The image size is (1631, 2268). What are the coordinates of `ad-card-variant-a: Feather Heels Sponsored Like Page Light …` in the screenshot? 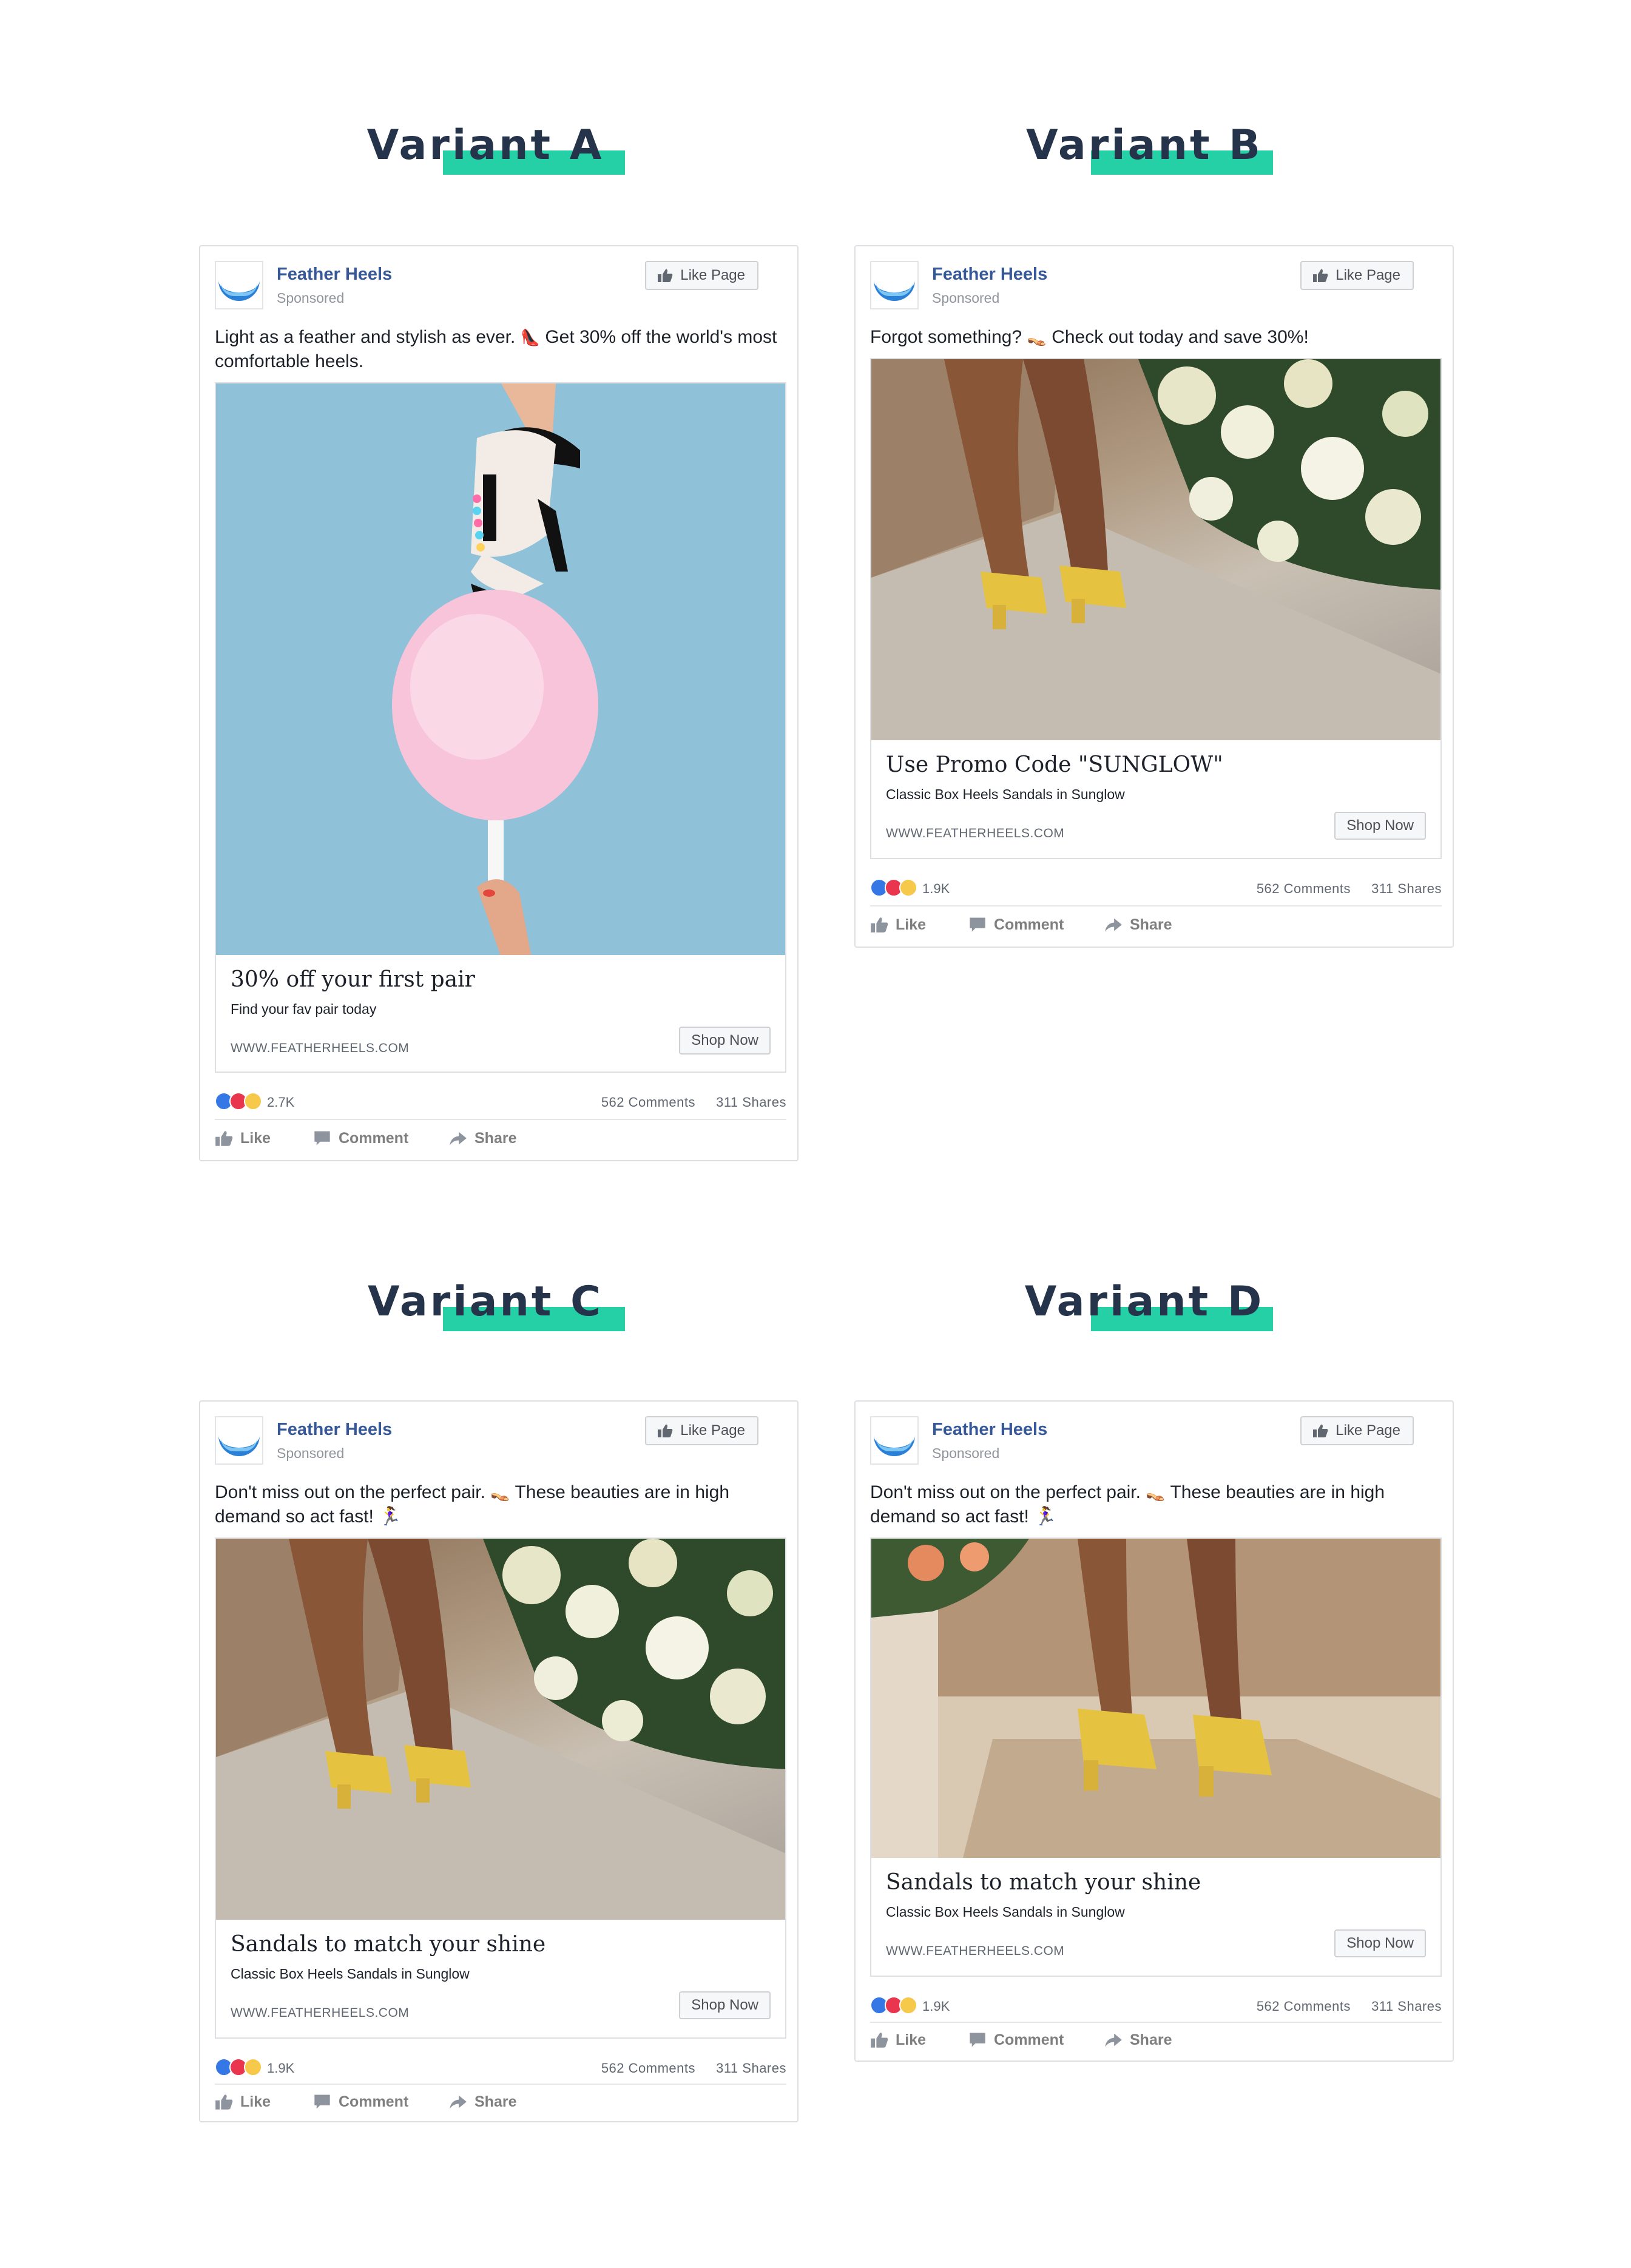 It's located at (499, 703).